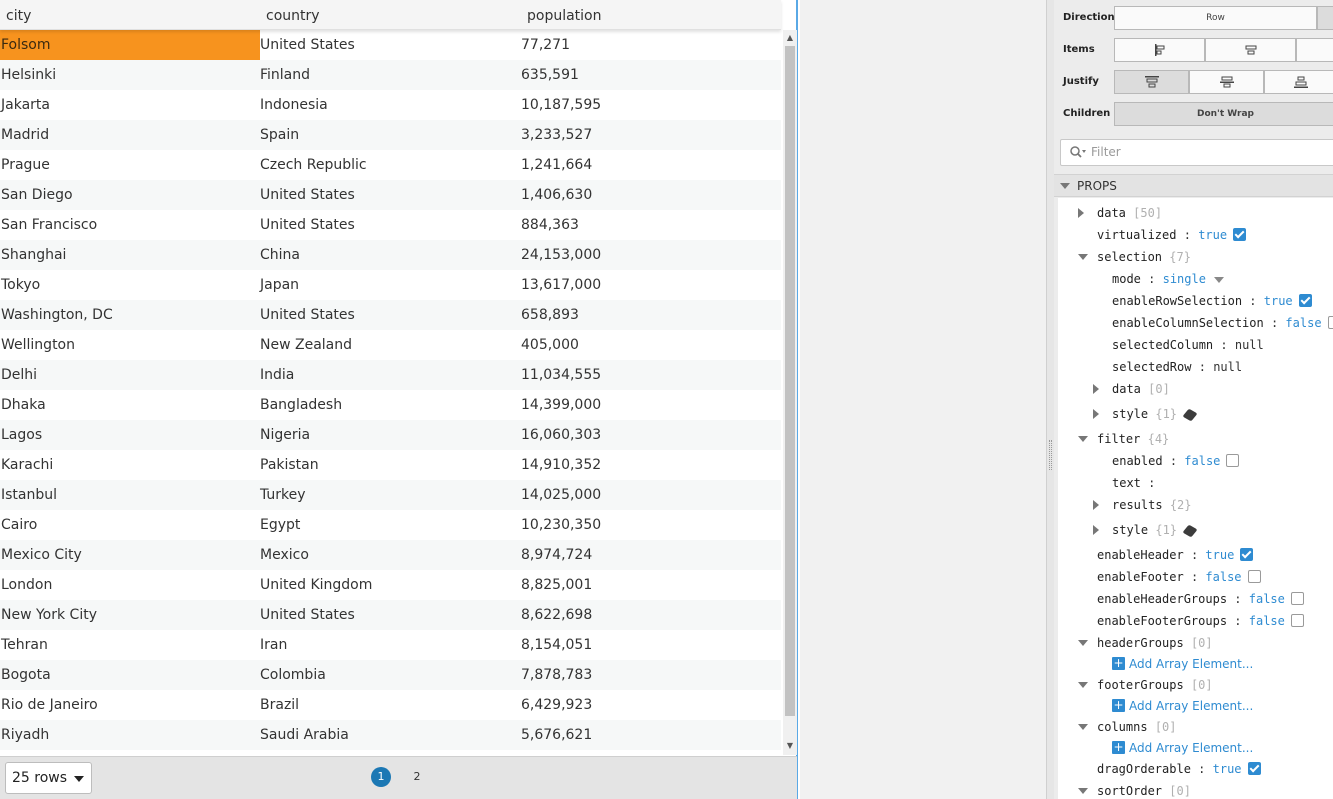 Image resolution: width=1333 pixels, height=799 pixels. Describe the element at coordinates (1159, 50) in the screenshot. I see `items-align-start-button` at that location.